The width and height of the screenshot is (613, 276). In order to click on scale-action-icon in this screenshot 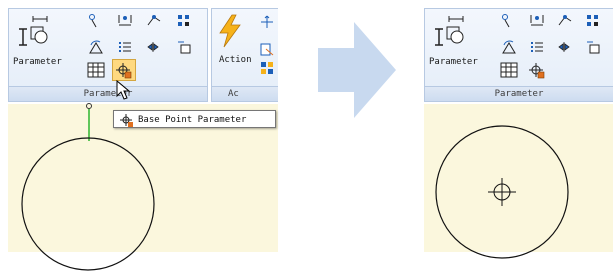, I will do `click(267, 50)`.